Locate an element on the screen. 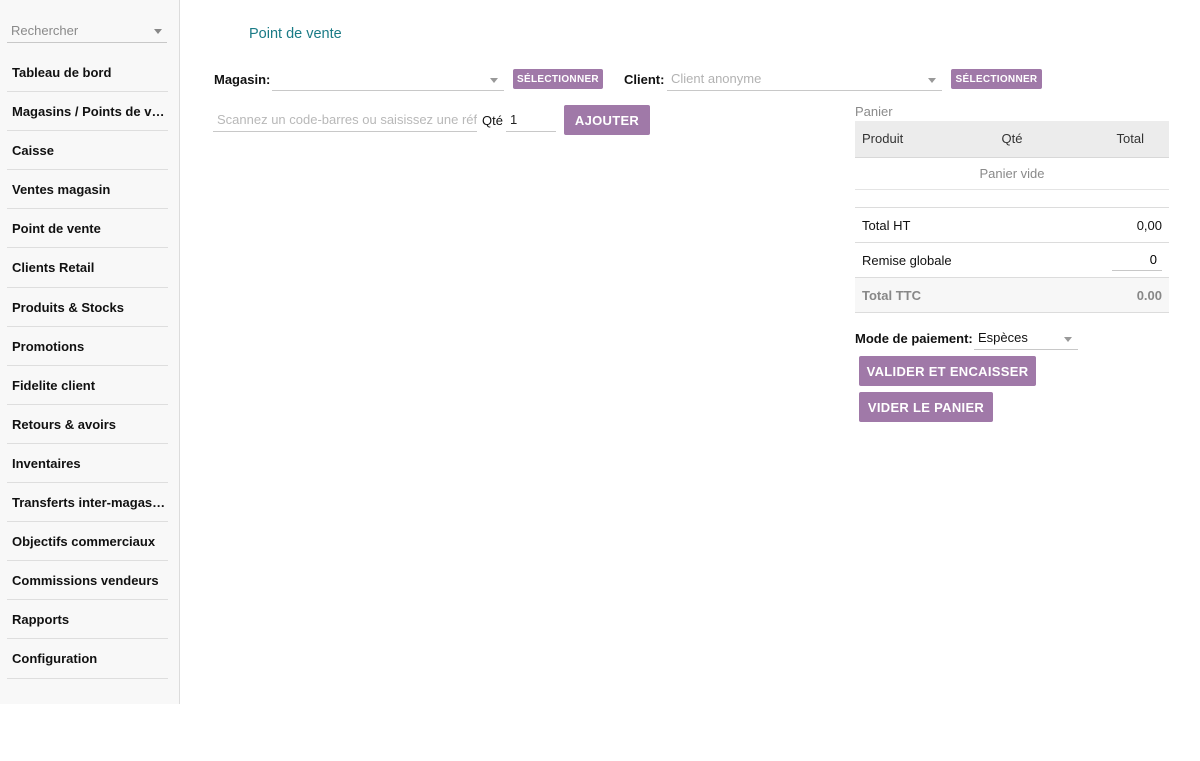  total-ht-label: Total HT is located at coordinates (886, 225).